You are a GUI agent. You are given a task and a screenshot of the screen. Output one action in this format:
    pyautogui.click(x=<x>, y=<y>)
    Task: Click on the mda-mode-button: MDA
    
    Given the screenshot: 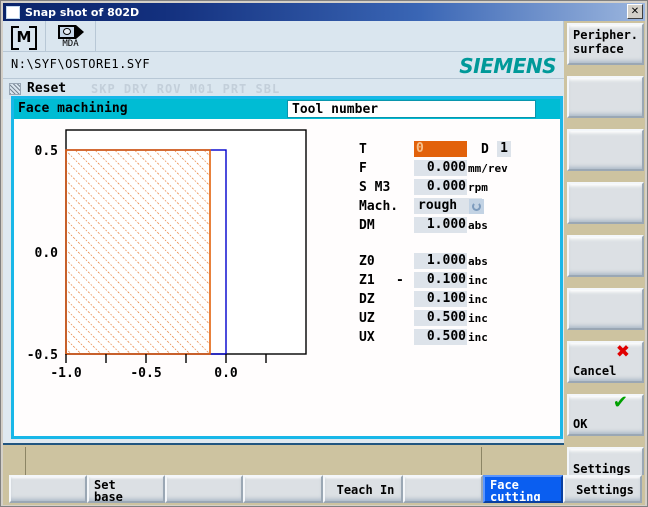 What is the action you would take?
    pyautogui.click(x=71, y=36)
    